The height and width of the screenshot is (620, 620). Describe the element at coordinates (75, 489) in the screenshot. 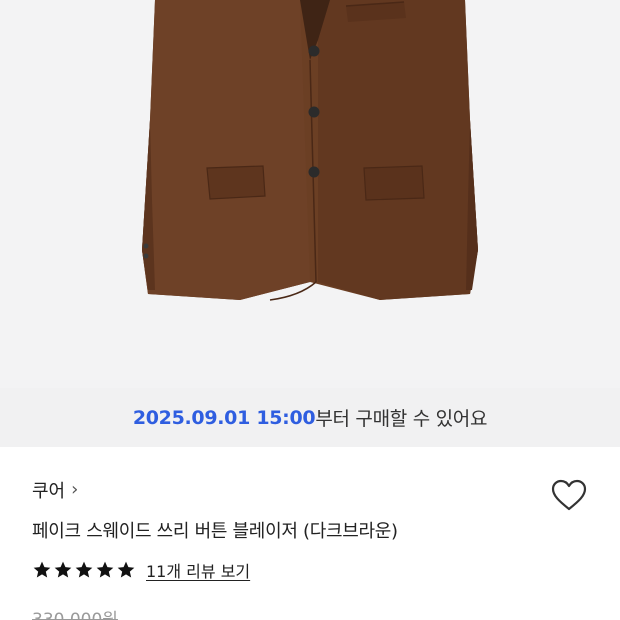

I see `chevron-right-icon: ›` at that location.